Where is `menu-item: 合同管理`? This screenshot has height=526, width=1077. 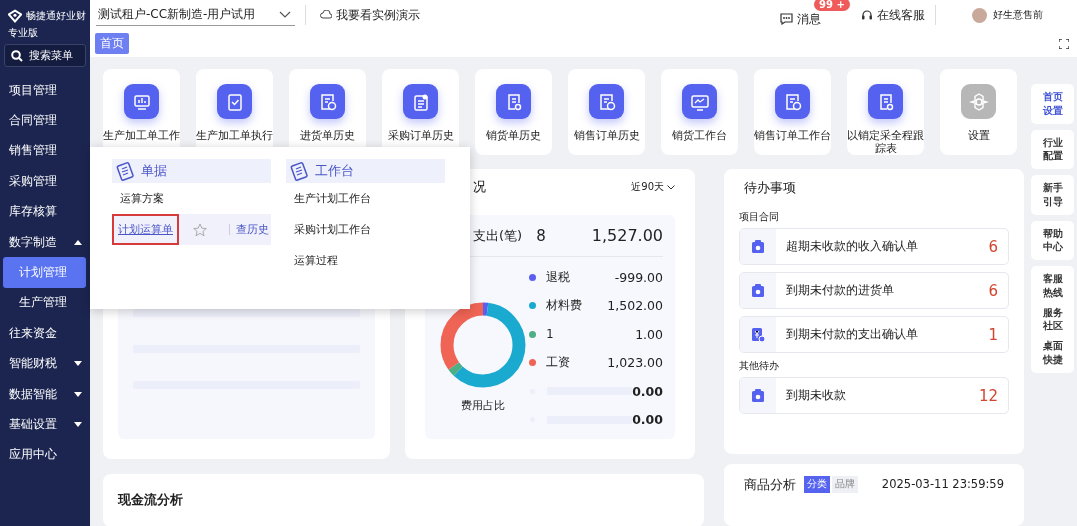 menu-item: 合同管理 is located at coordinates (45, 120).